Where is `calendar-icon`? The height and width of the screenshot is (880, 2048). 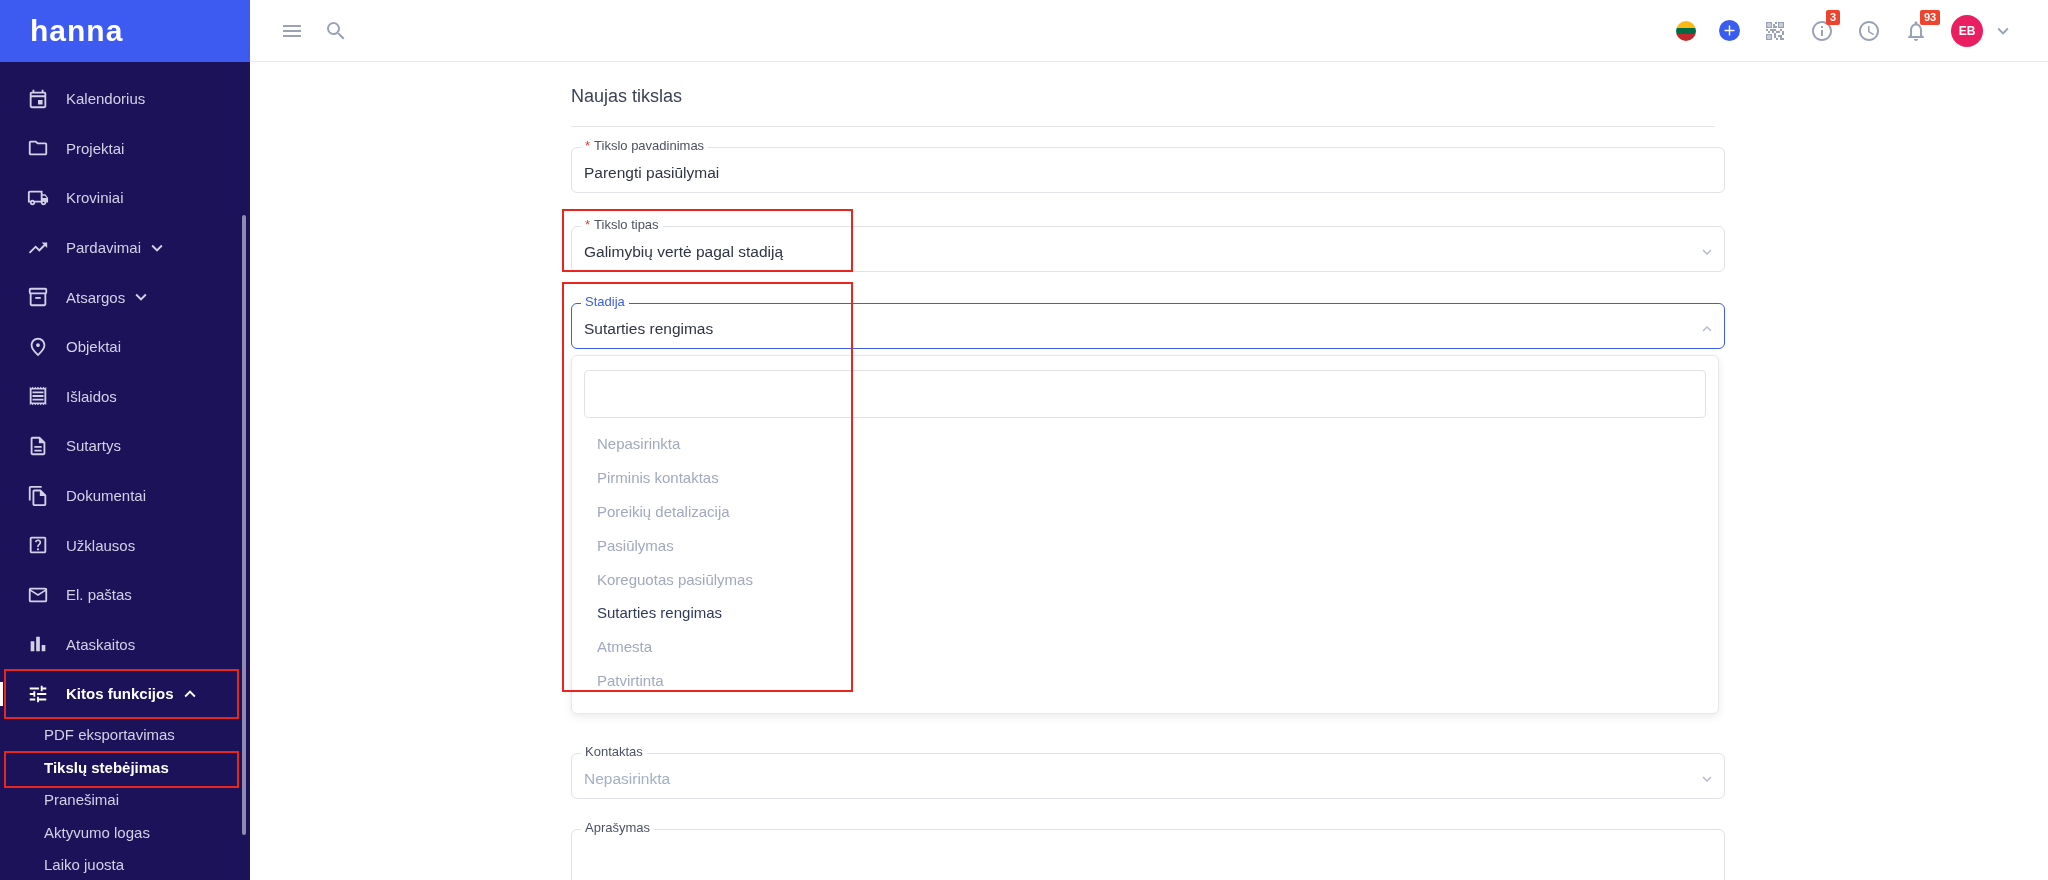 calendar-icon is located at coordinates (38, 98).